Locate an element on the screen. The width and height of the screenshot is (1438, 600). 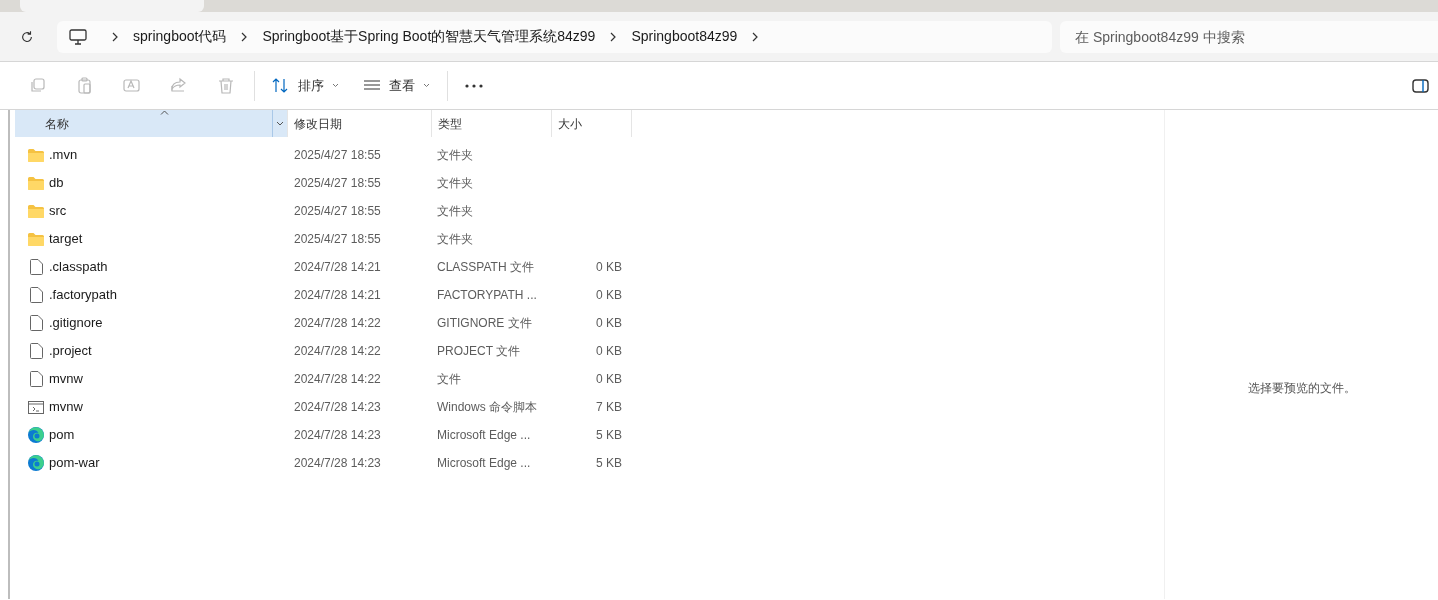
size-cell: 7 KB is located at coordinates (609, 407).